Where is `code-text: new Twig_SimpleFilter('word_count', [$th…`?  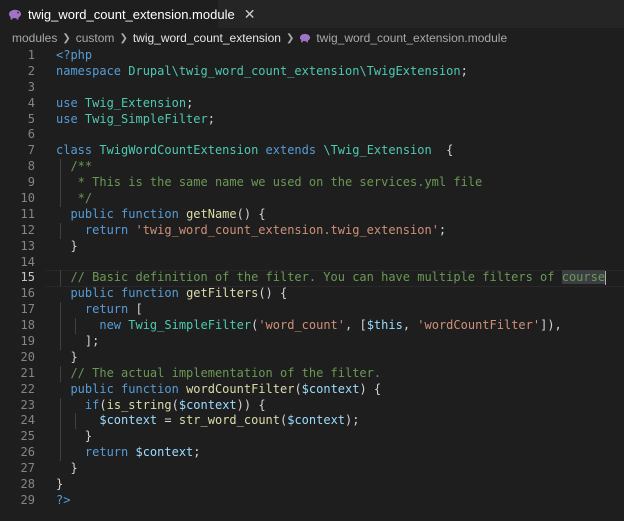
code-text: new Twig_SimpleFilter('word_count', [$th… is located at coordinates (309, 326).